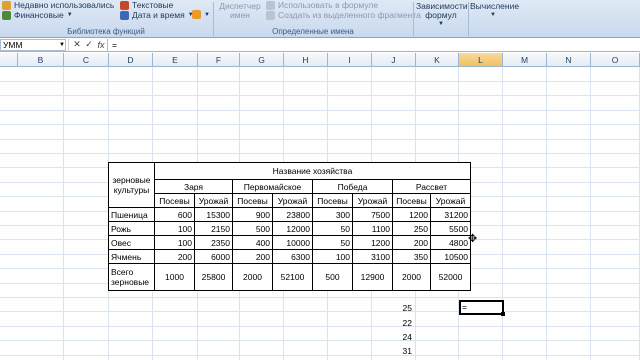 Image resolution: width=640 pixels, height=360 pixels. What do you see at coordinates (350, 60) in the screenshot?
I see `column-header-i: I` at bounding box center [350, 60].